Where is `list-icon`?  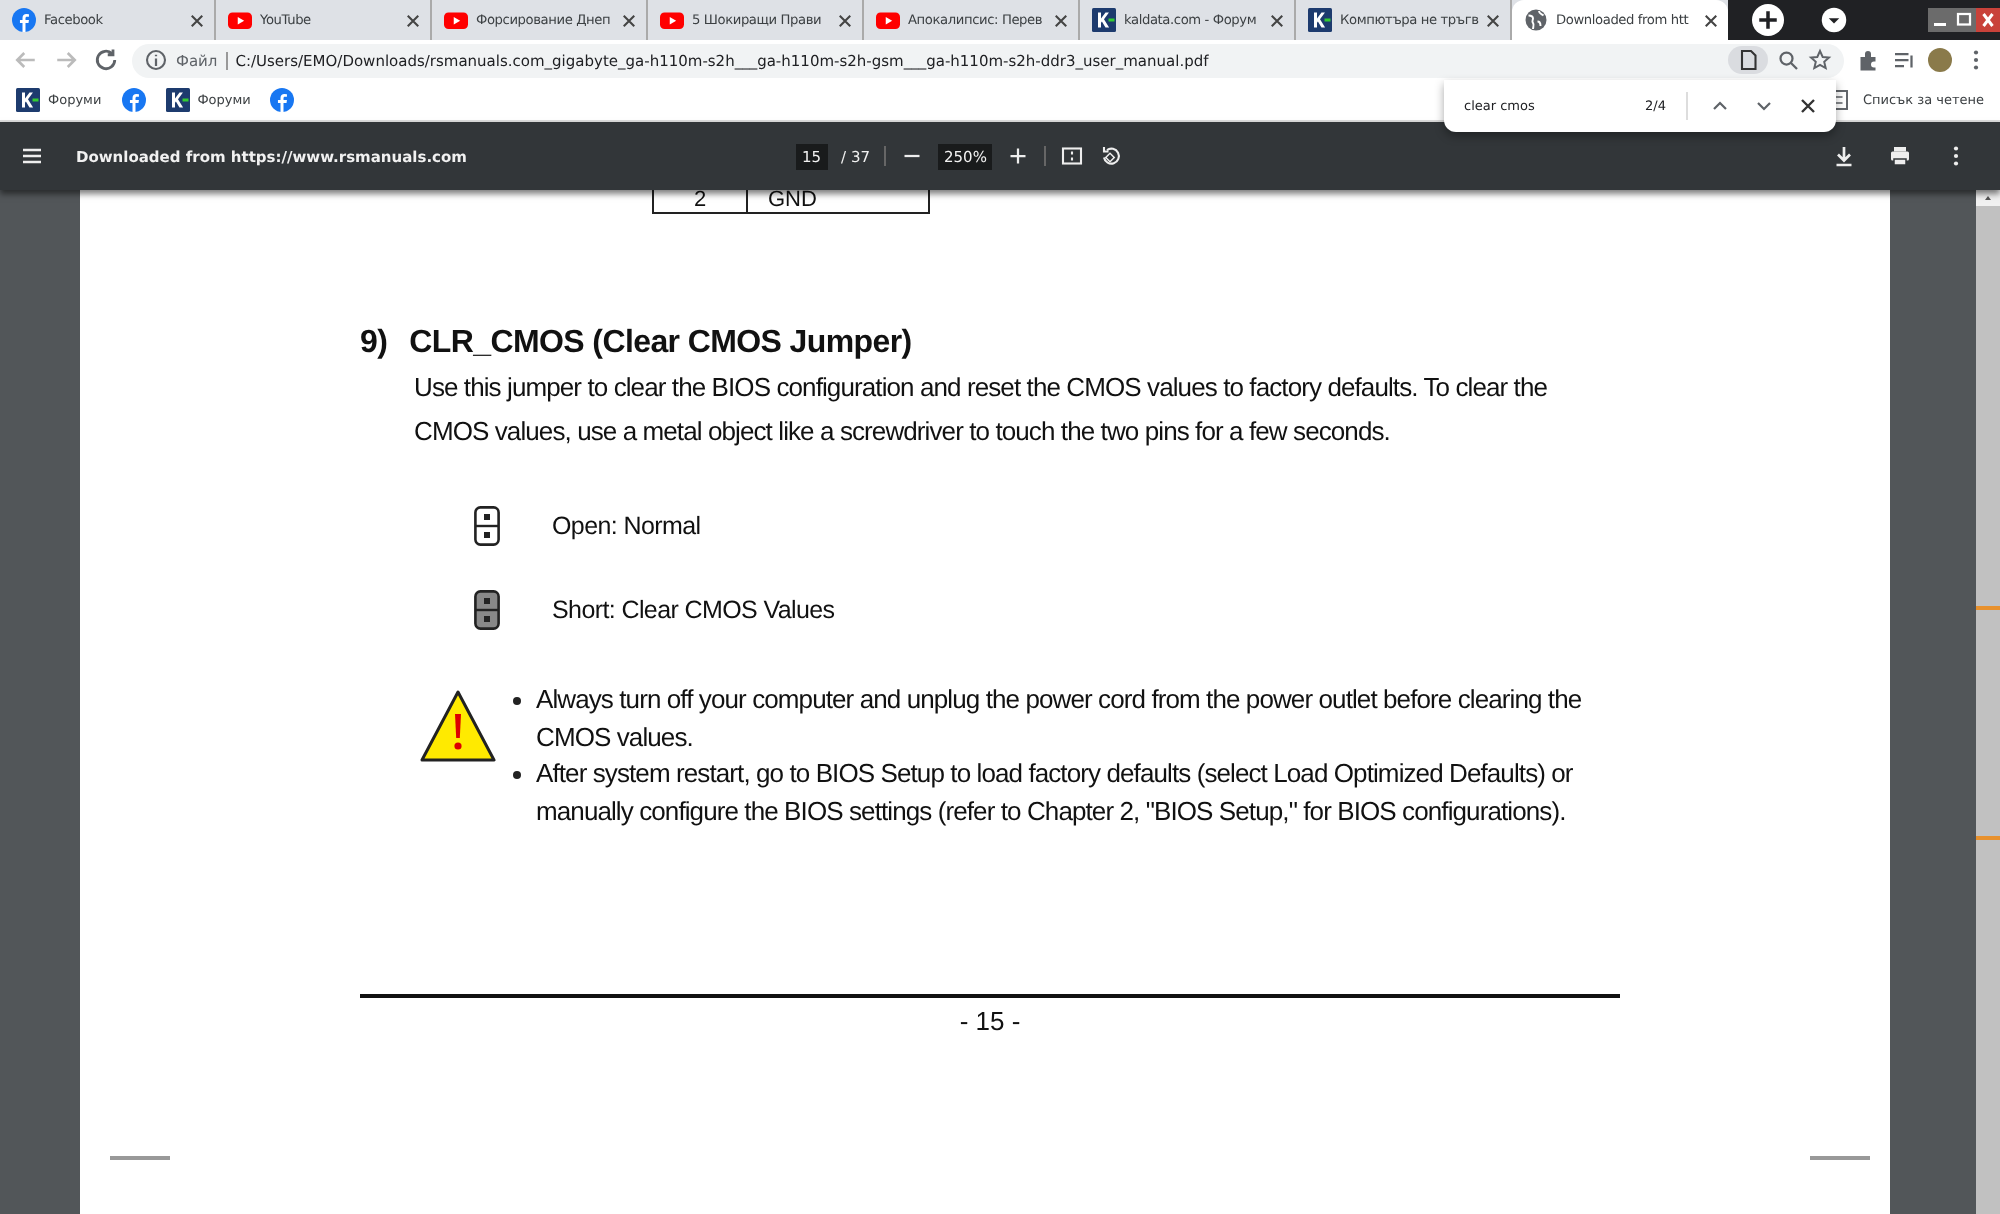
list-icon is located at coordinates (1904, 60).